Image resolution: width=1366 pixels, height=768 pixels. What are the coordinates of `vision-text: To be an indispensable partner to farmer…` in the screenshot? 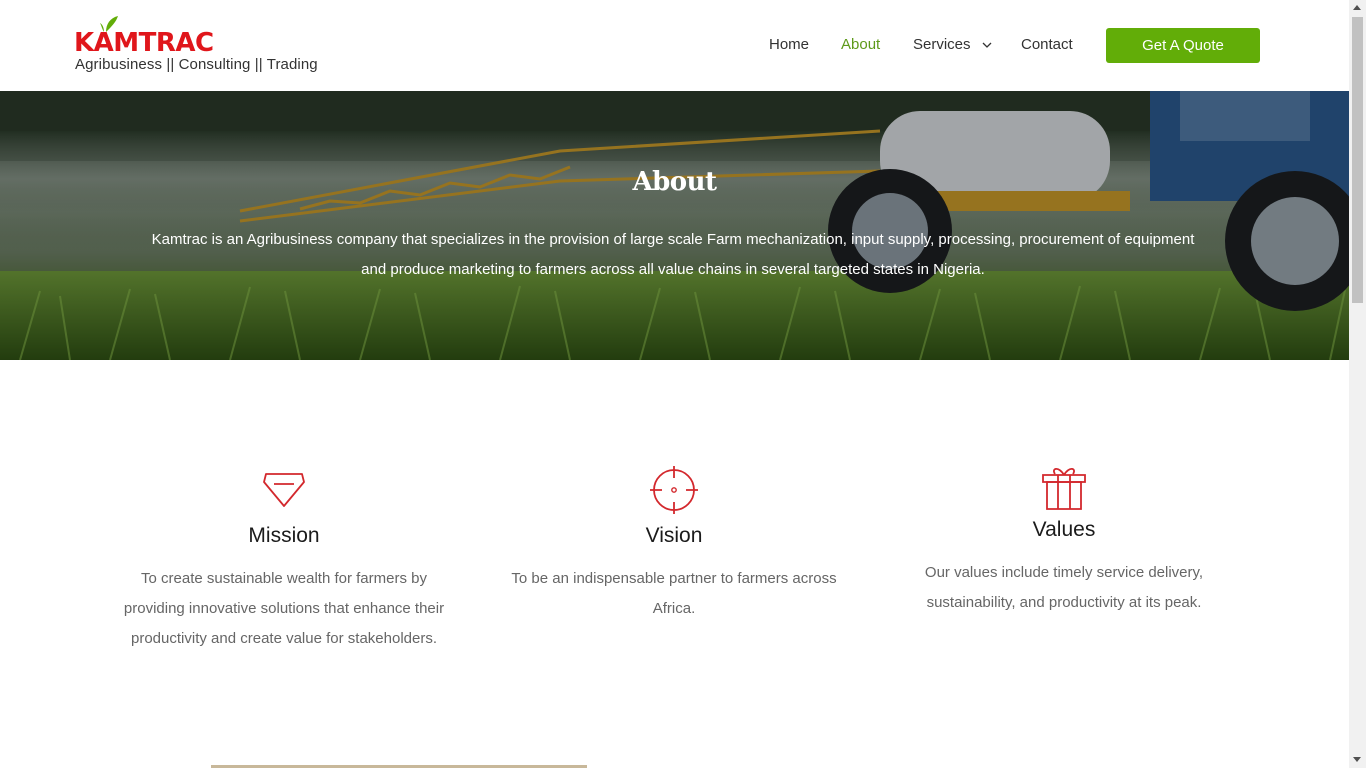 It's located at (674, 593).